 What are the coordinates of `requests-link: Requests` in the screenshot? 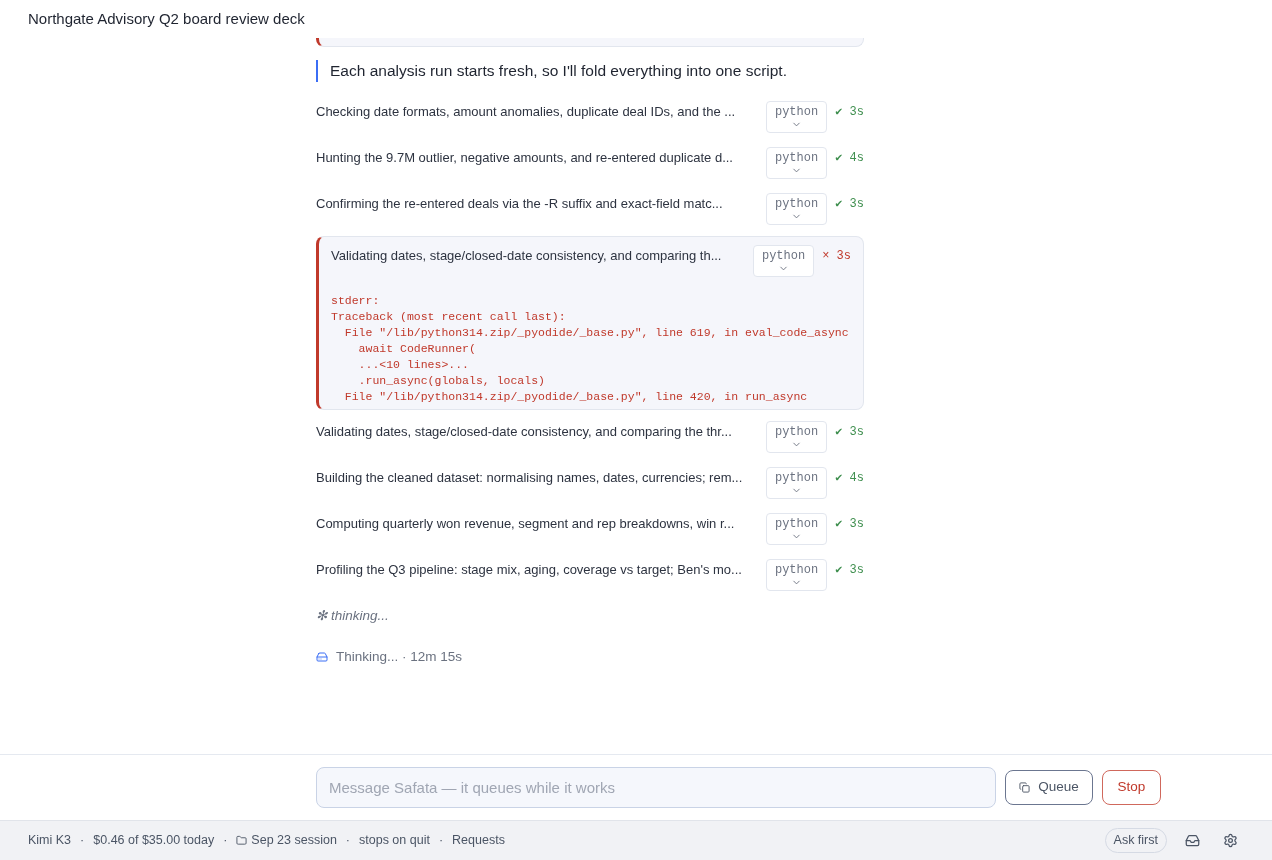 It's located at (478, 840).